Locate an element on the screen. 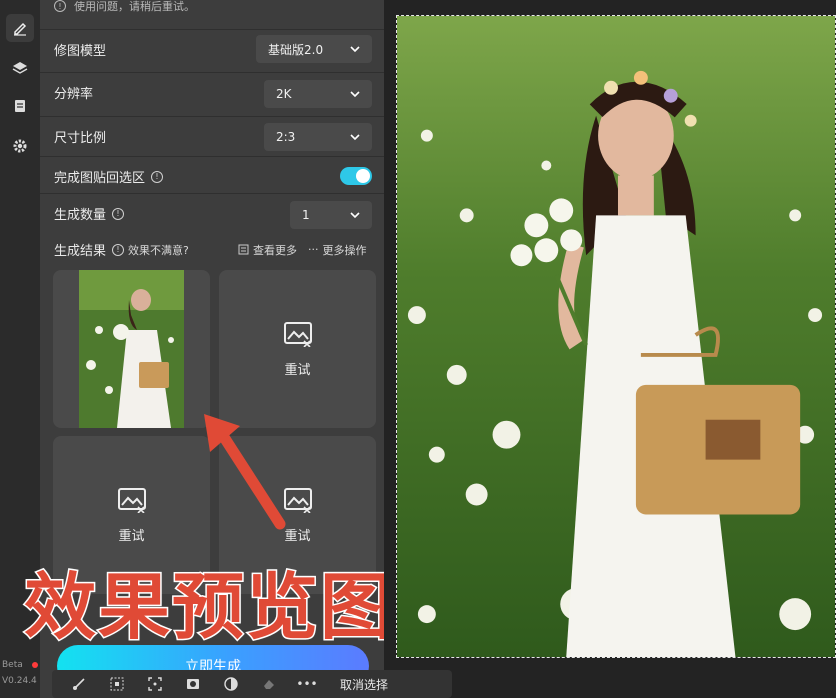 Image resolution: width=836 pixels, height=698 pixels. edit-icon is located at coordinates (20, 29).